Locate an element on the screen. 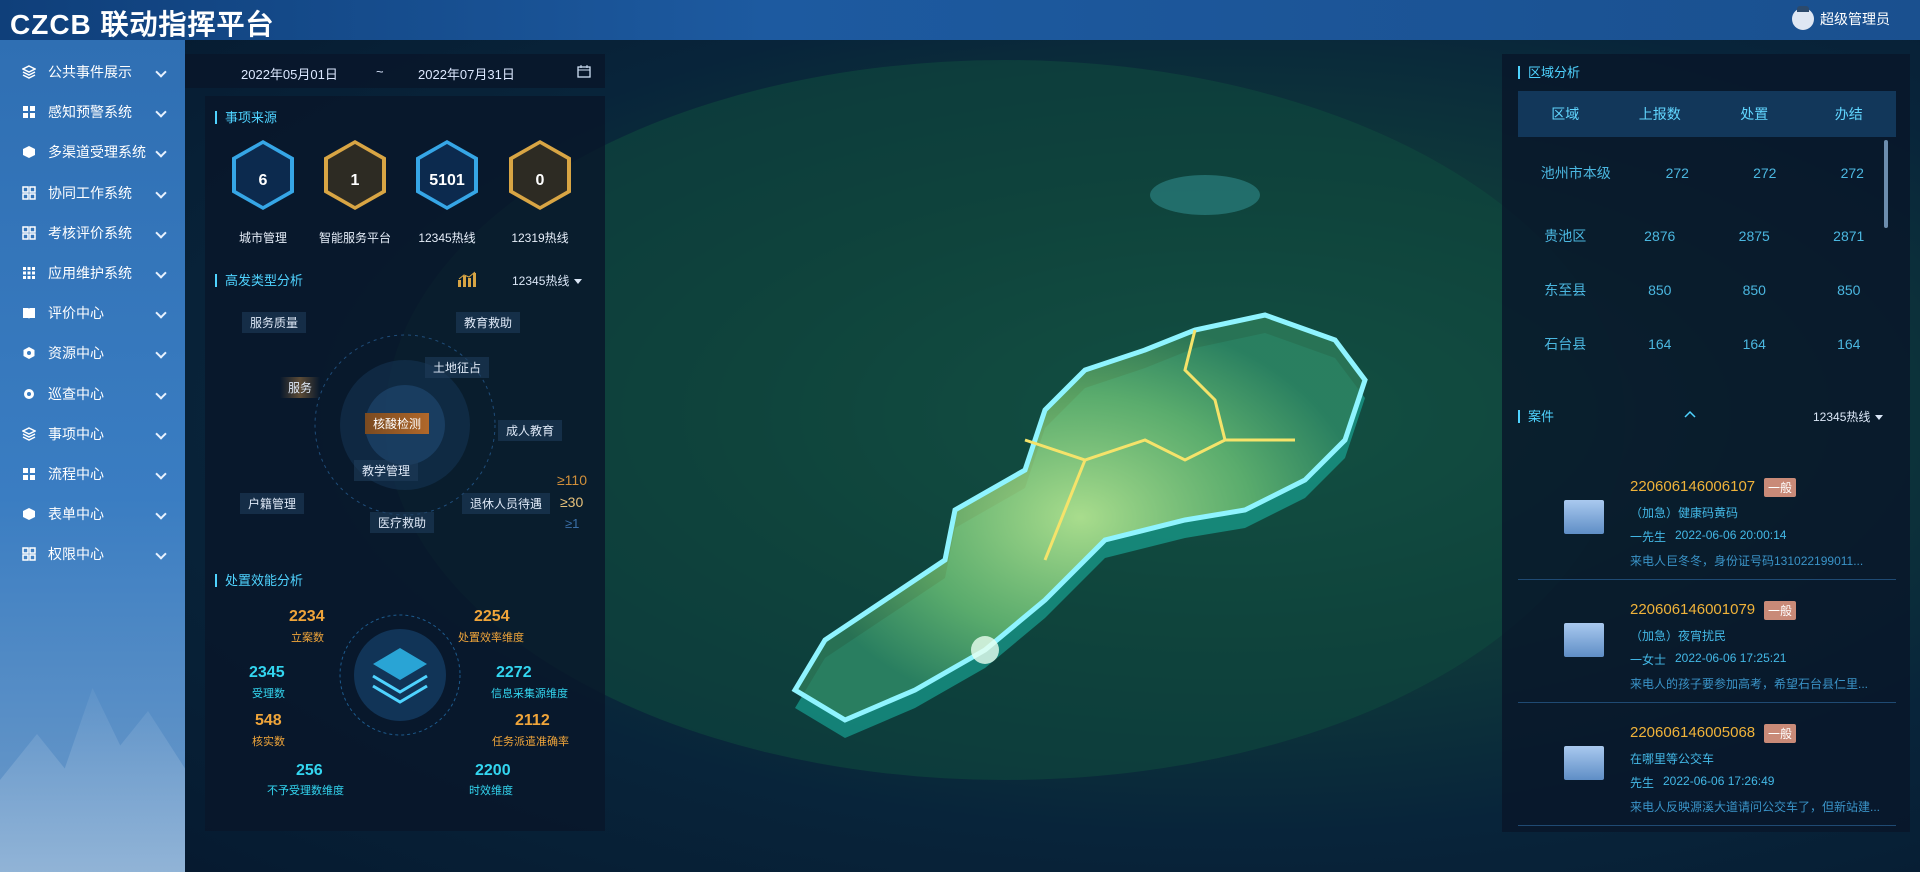  case-level-badge: 一般 is located at coordinates (1780, 733).